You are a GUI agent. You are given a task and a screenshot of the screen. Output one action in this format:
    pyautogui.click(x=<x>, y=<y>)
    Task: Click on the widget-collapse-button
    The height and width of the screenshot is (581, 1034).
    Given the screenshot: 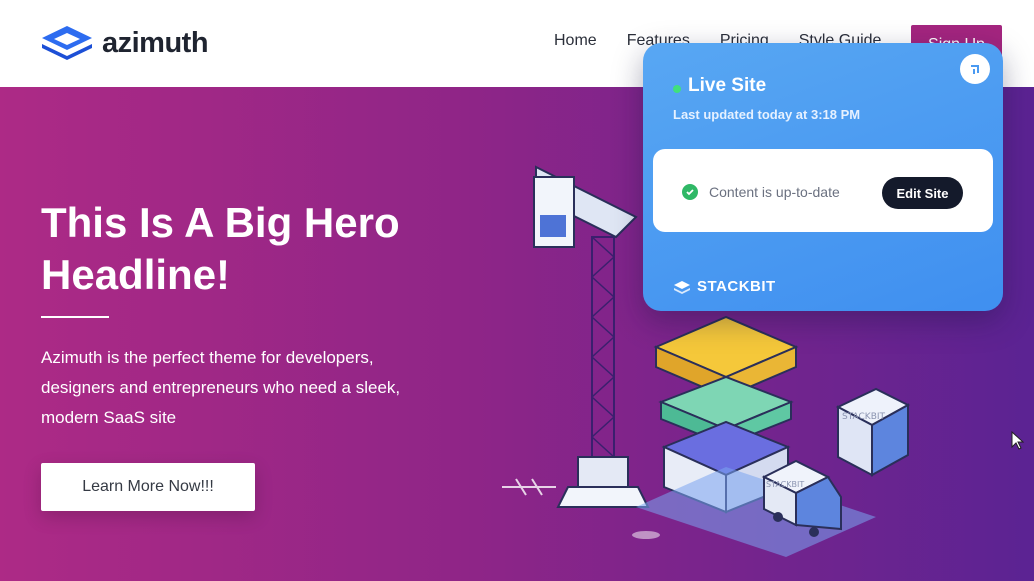 What is the action you would take?
    pyautogui.click(x=975, y=69)
    